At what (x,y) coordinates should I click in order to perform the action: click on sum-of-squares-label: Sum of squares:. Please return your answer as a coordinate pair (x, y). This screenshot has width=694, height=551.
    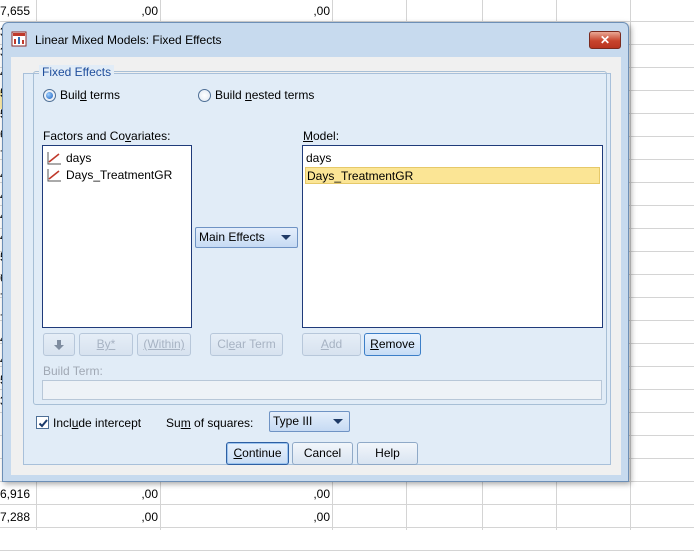
    Looking at the image, I should click on (210, 423).